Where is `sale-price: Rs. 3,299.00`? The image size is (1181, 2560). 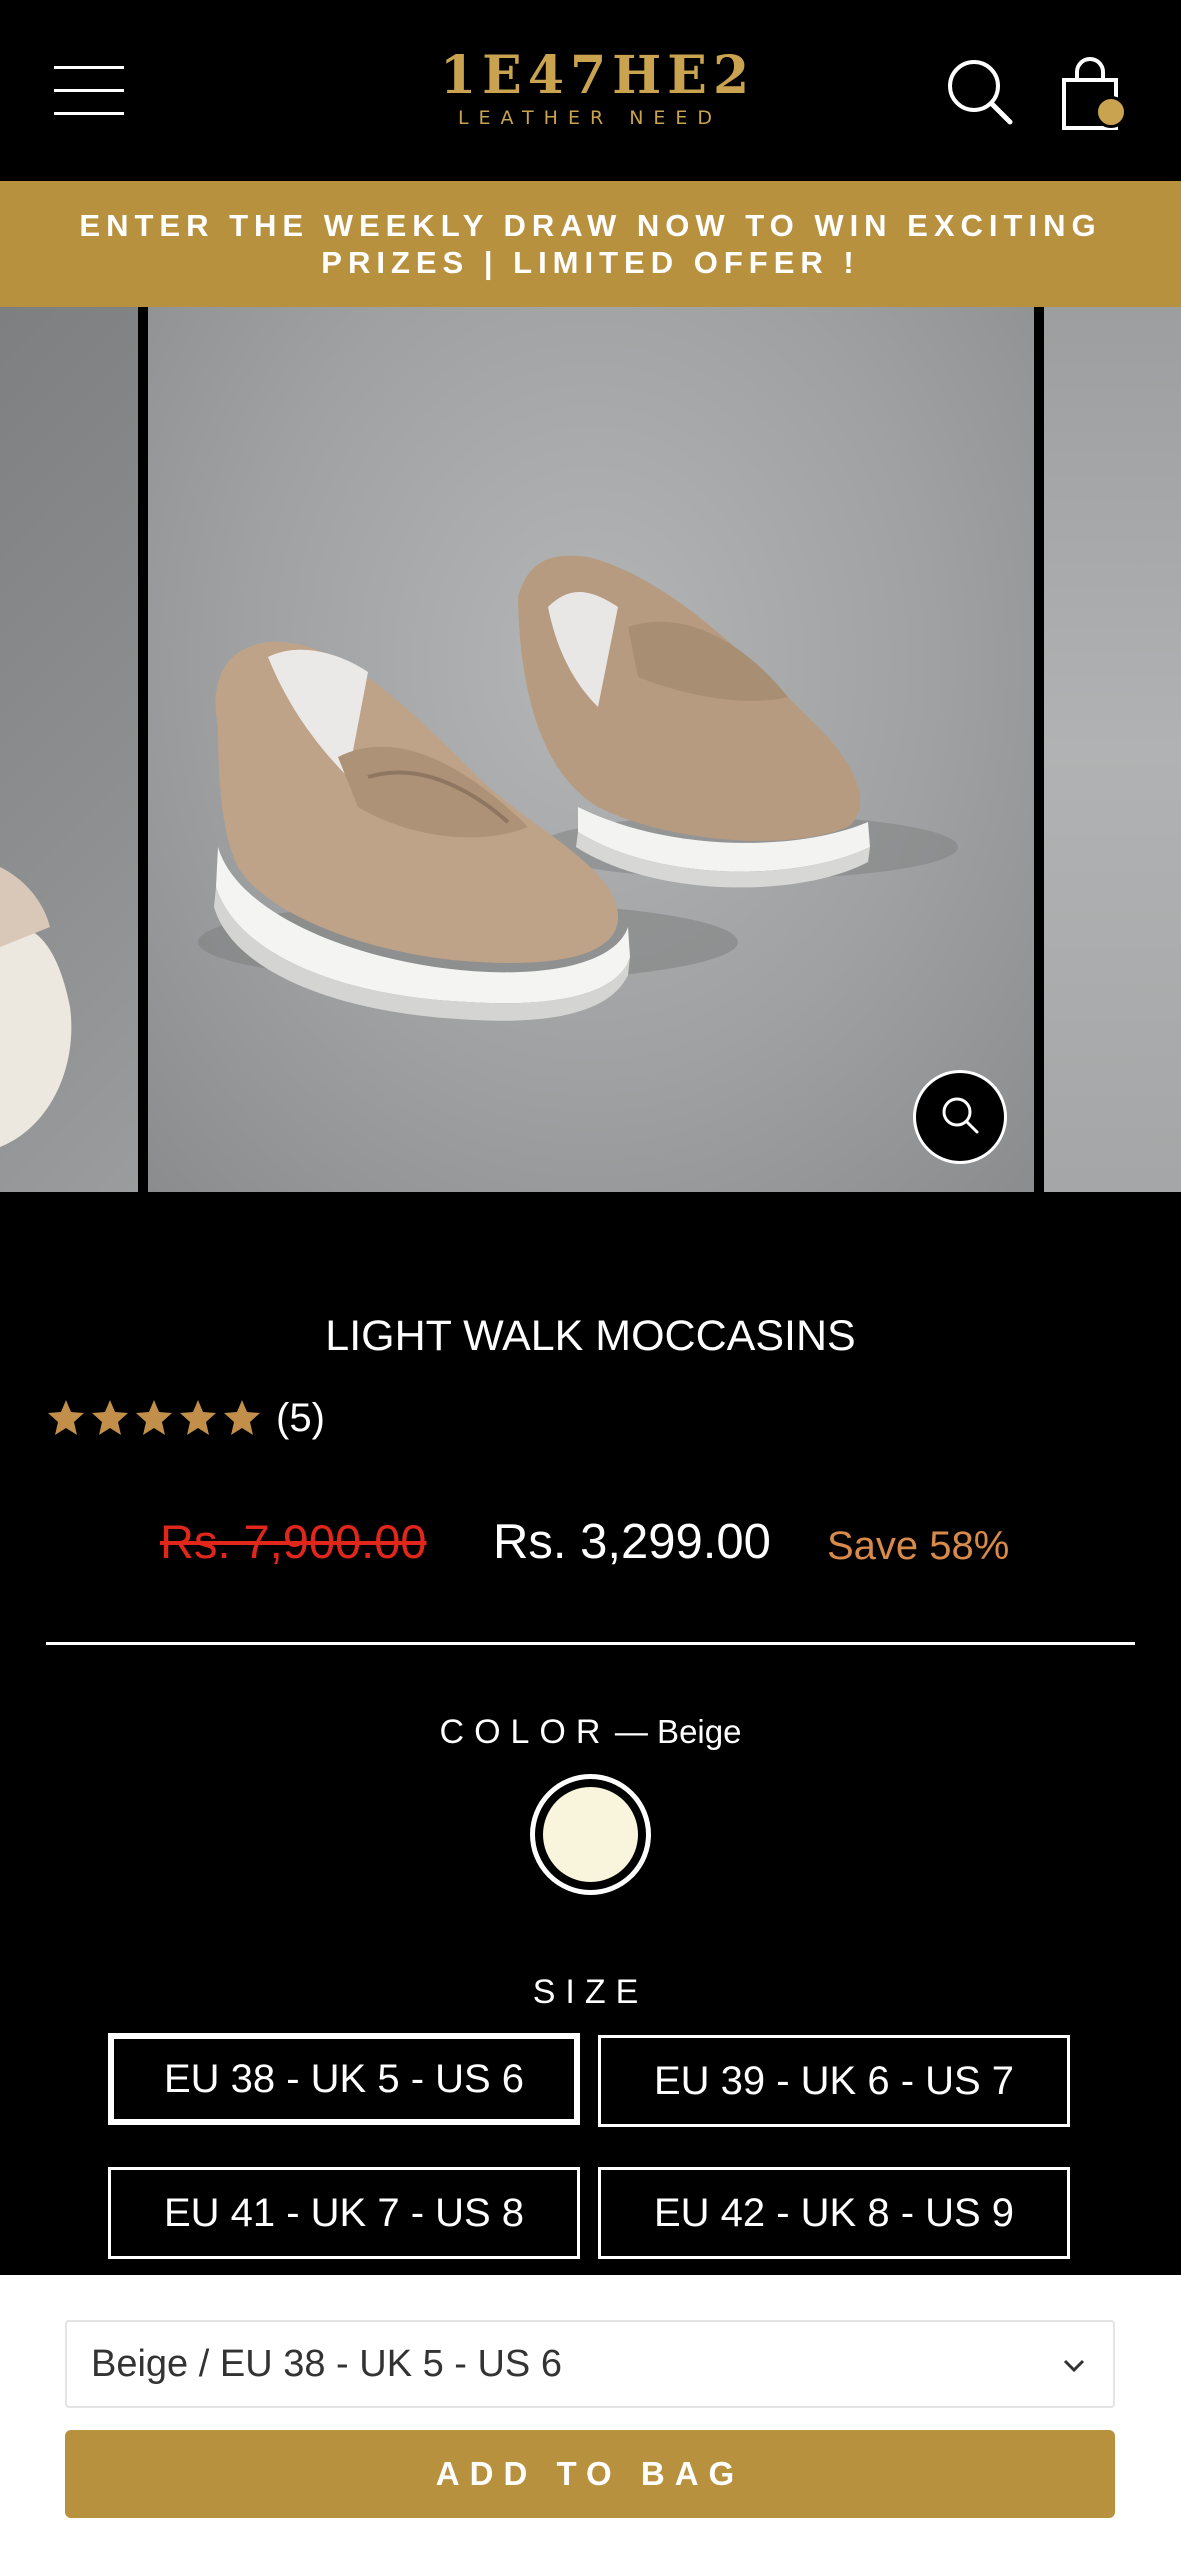
sale-price: Rs. 3,299.00 is located at coordinates (632, 1542).